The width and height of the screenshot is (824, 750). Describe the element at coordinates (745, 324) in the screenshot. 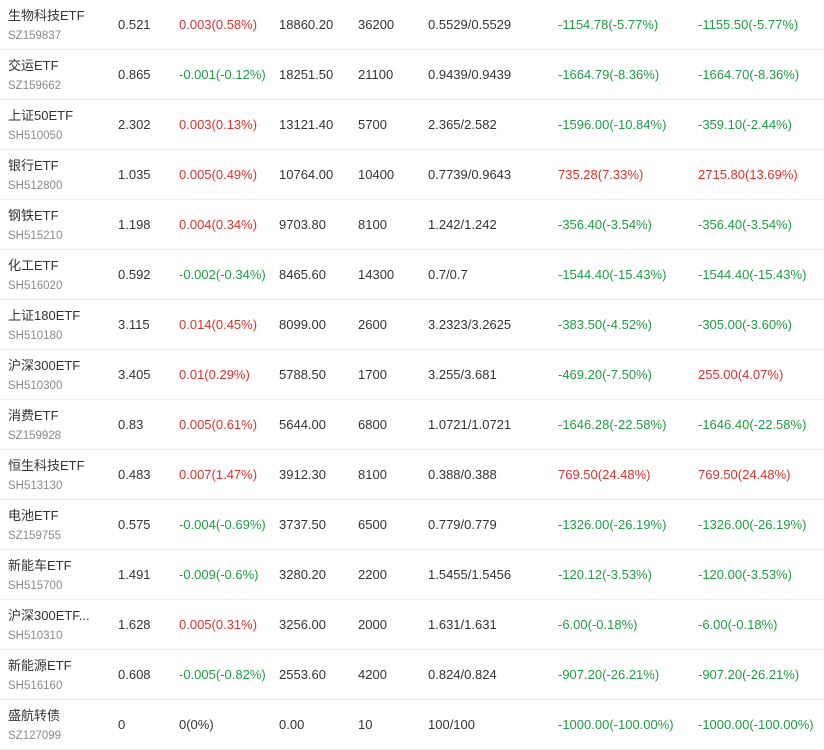

I see `total-pnl: -305.00(-3.60%)` at that location.